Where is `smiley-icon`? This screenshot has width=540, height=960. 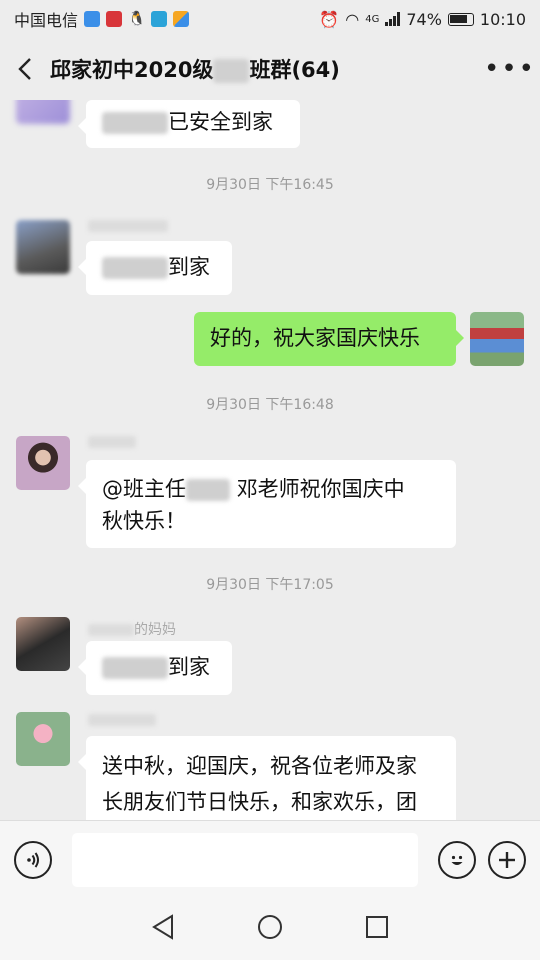
smiley-icon is located at coordinates (457, 860).